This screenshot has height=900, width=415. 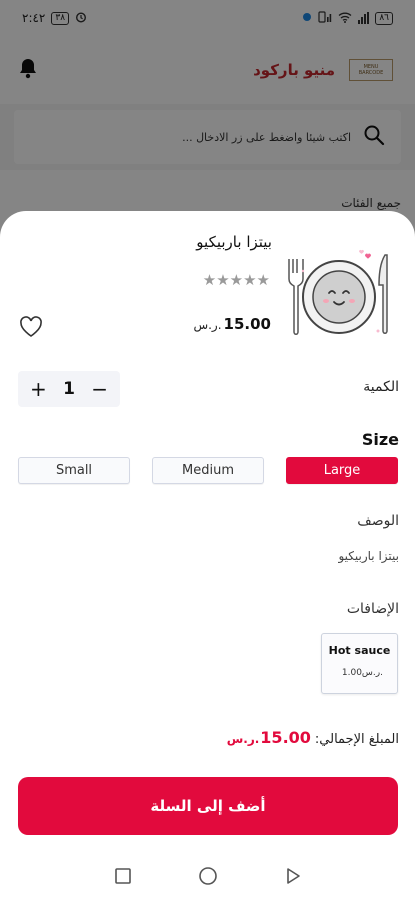 I want to click on size-option-large: Large, so click(x=342, y=470).